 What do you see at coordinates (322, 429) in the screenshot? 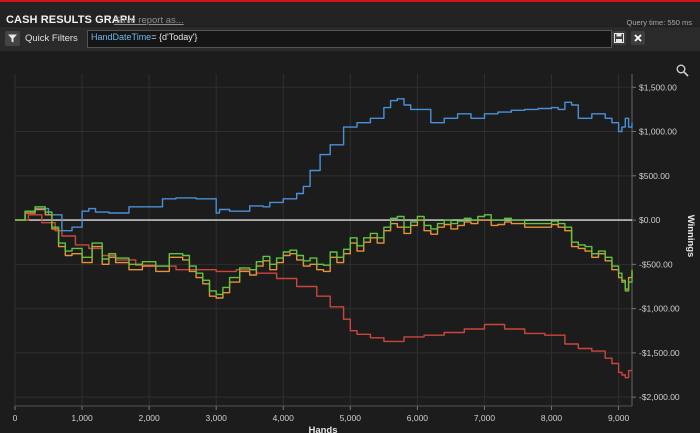
I see `x-axis-title: Hands` at bounding box center [322, 429].